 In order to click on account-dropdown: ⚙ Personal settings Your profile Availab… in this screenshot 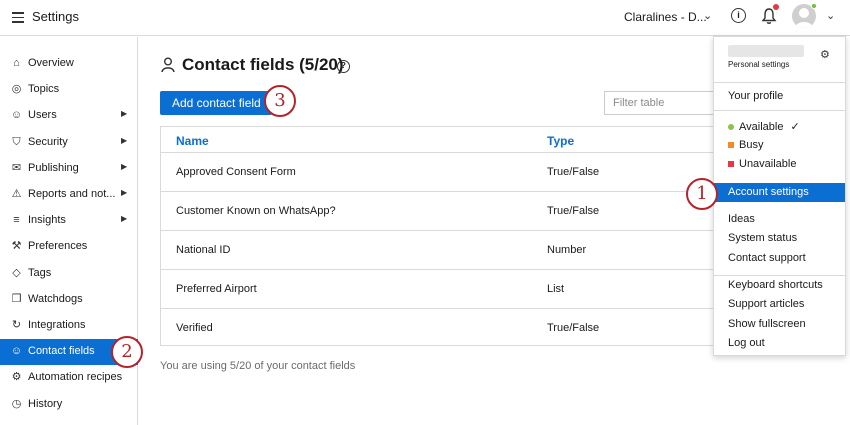, I will do `click(779, 196)`.